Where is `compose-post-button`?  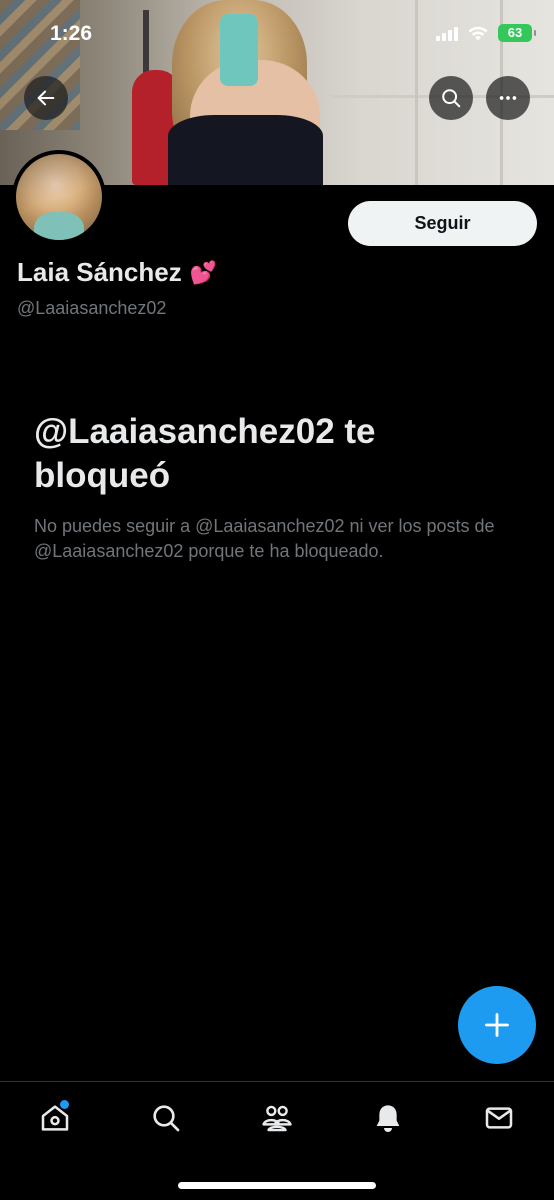
compose-post-button is located at coordinates (497, 1025).